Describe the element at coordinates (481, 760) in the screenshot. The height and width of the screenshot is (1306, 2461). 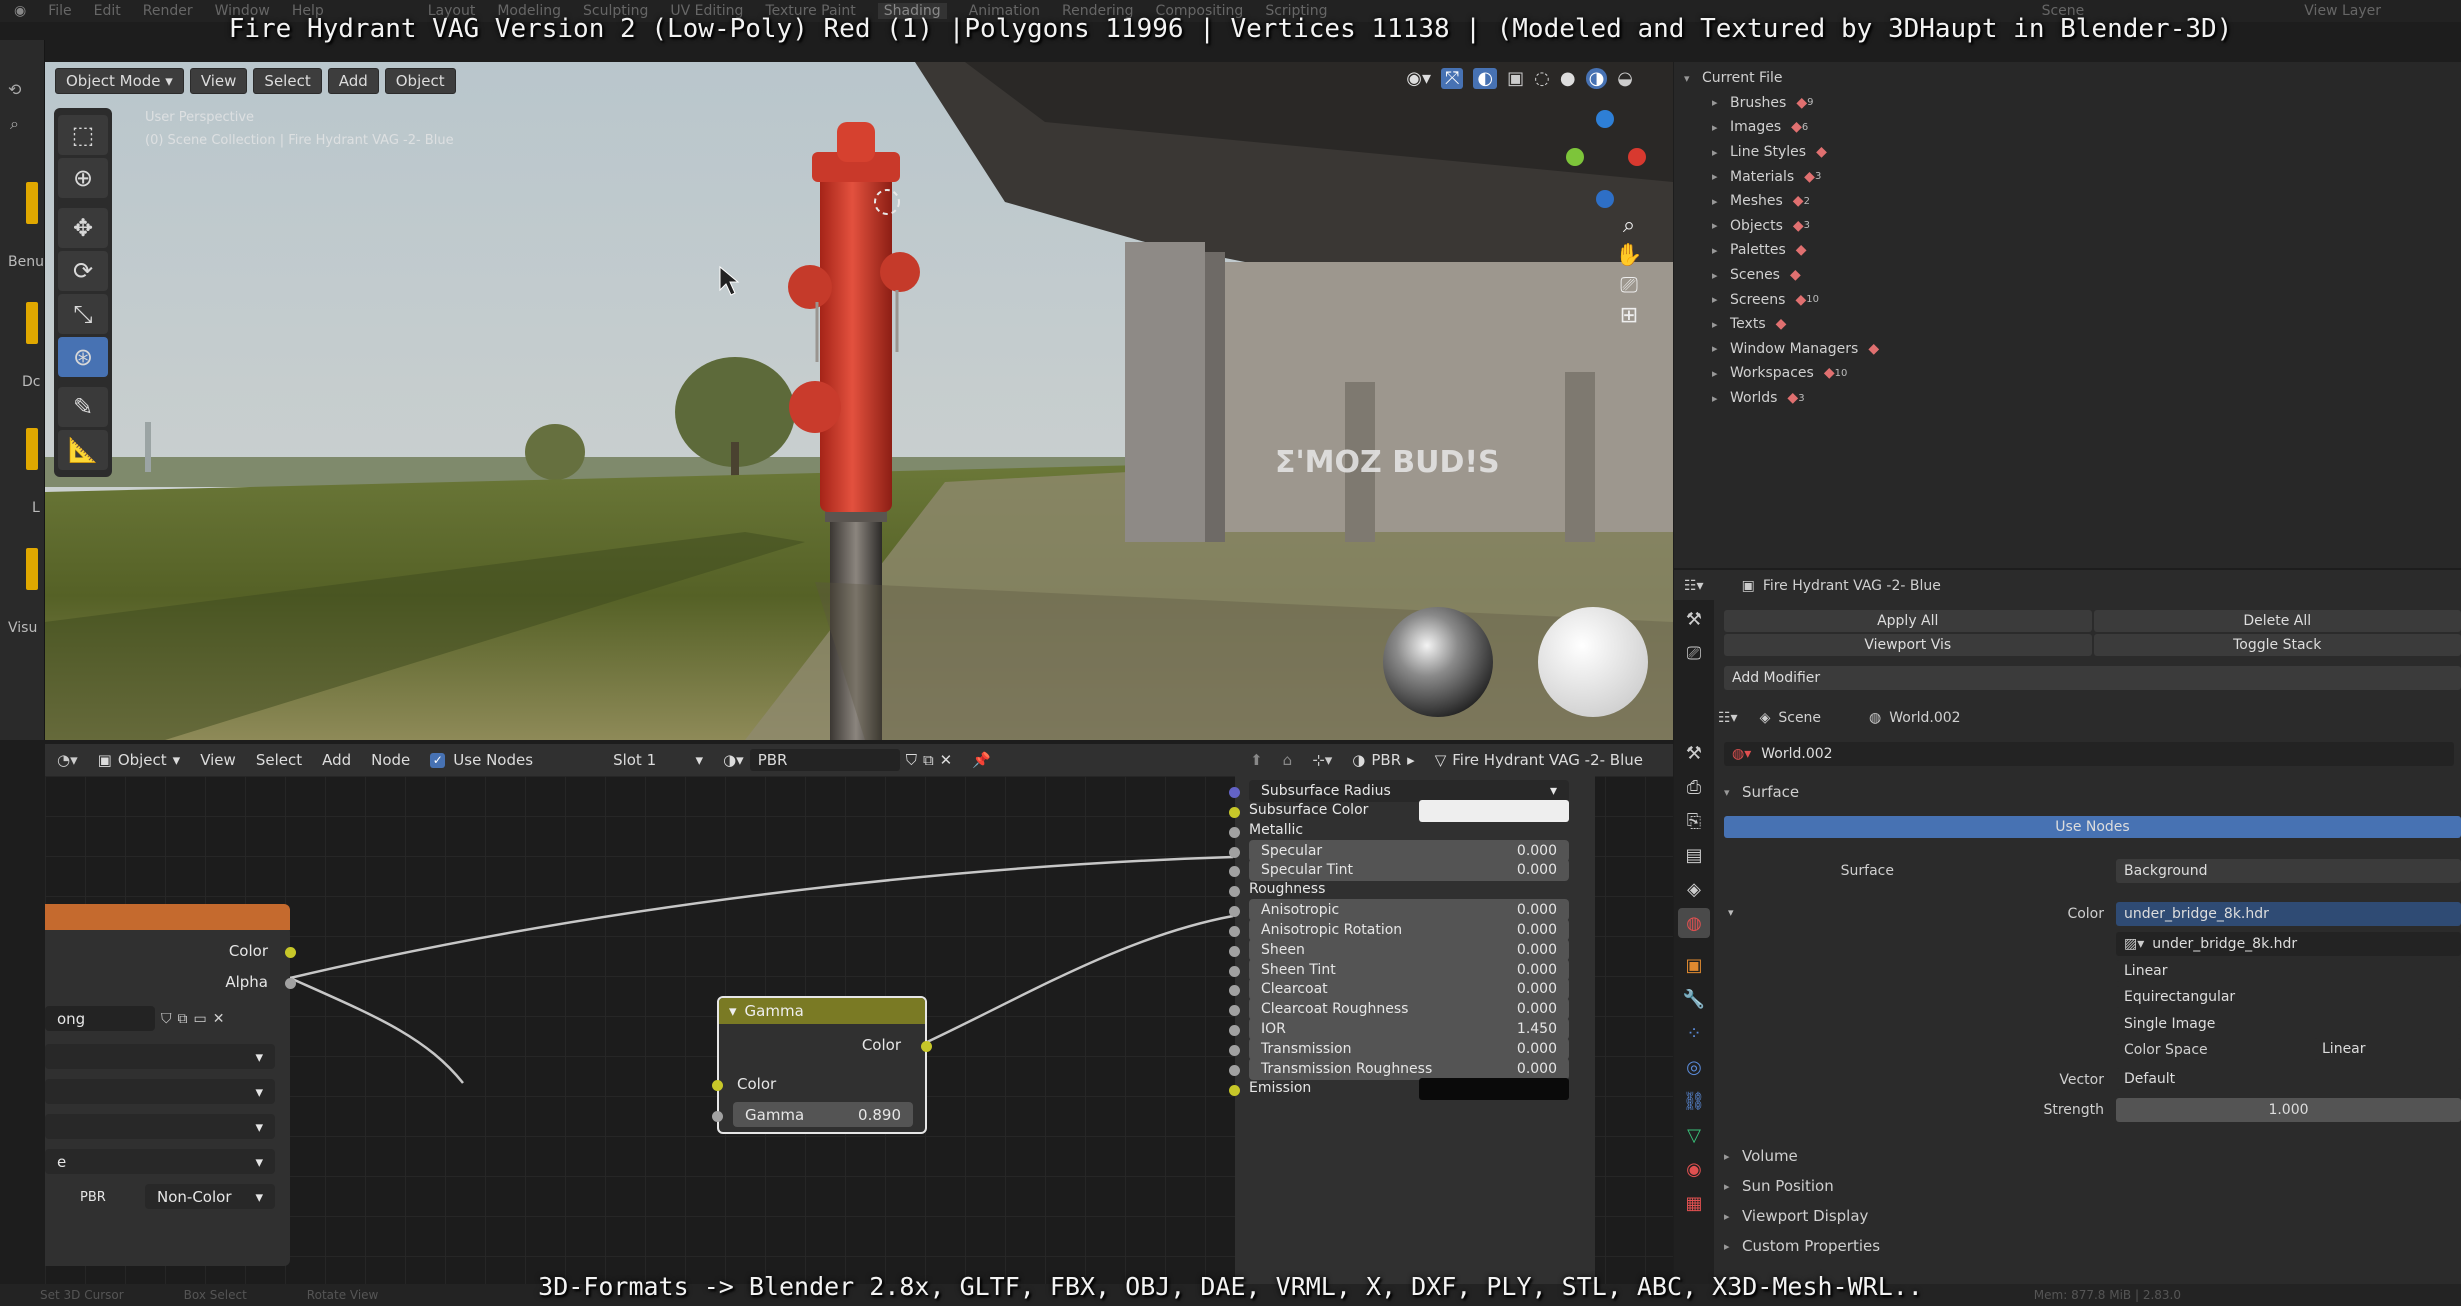
I see `use-nodes-checkbox: ✓ Use Nodes` at that location.